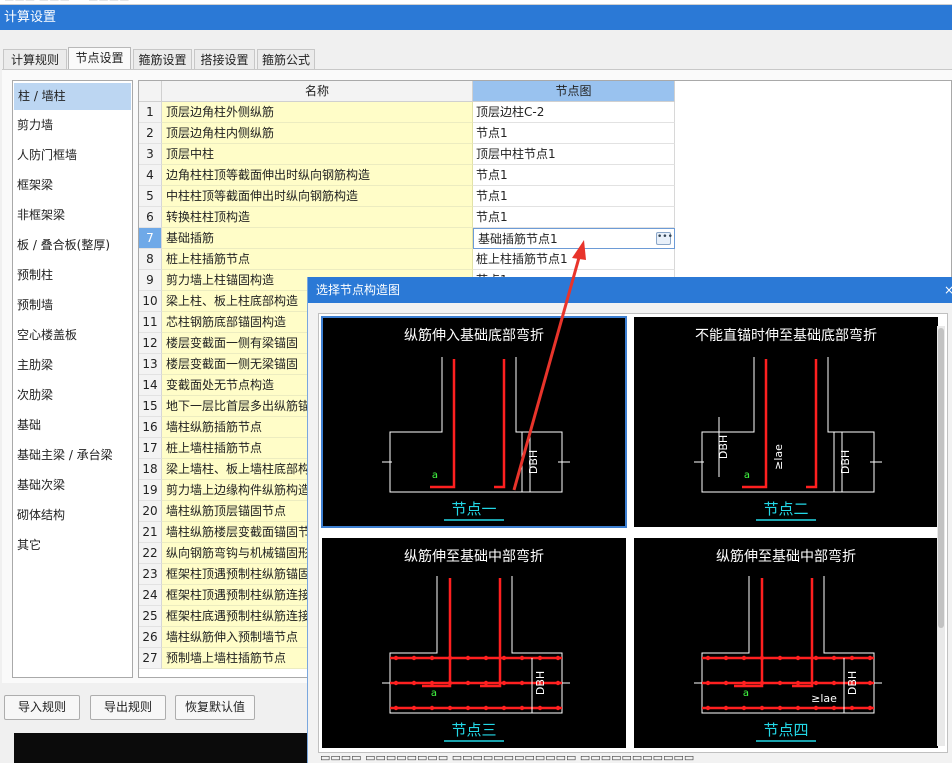  What do you see at coordinates (72, 515) in the screenshot?
I see `sidebar-item: 砌体结构` at bounding box center [72, 515].